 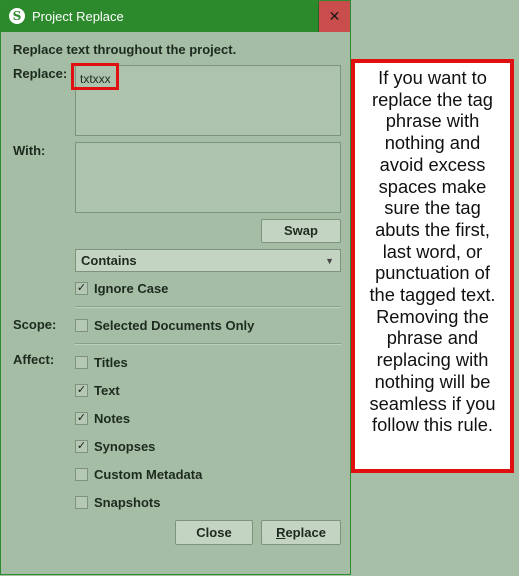 What do you see at coordinates (334, 16) in the screenshot?
I see `close-window-button: ✕` at bounding box center [334, 16].